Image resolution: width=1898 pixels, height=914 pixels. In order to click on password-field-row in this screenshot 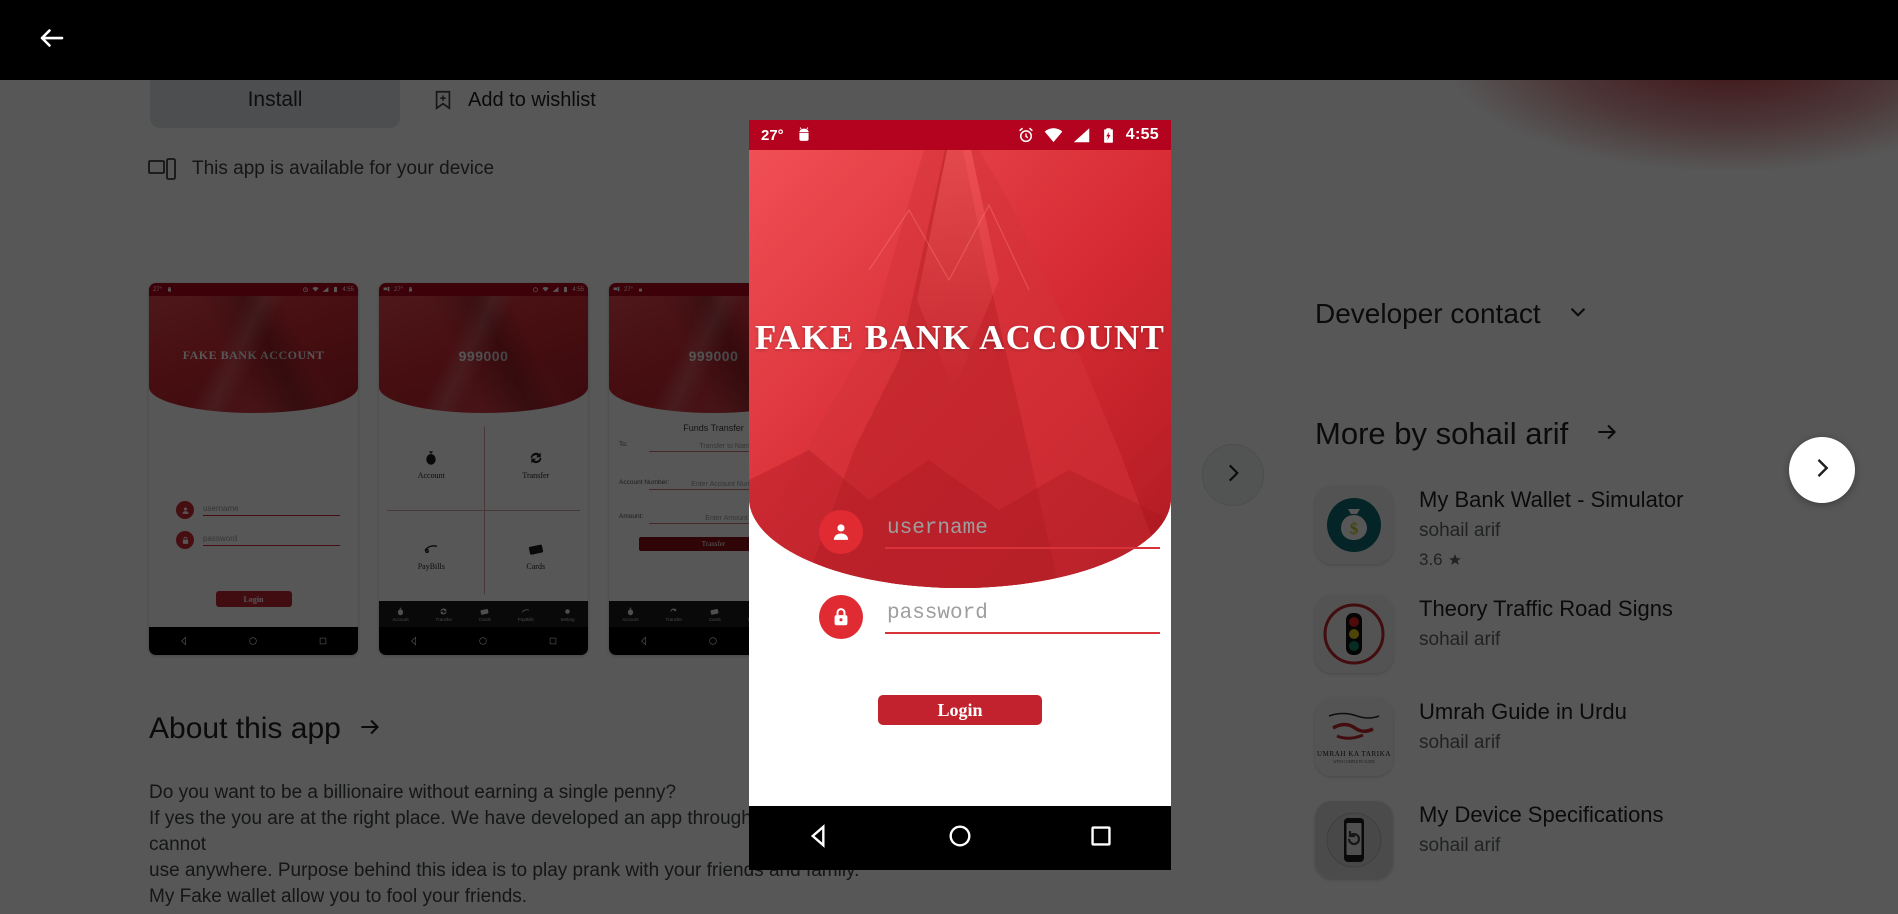, I will do `click(960, 617)`.